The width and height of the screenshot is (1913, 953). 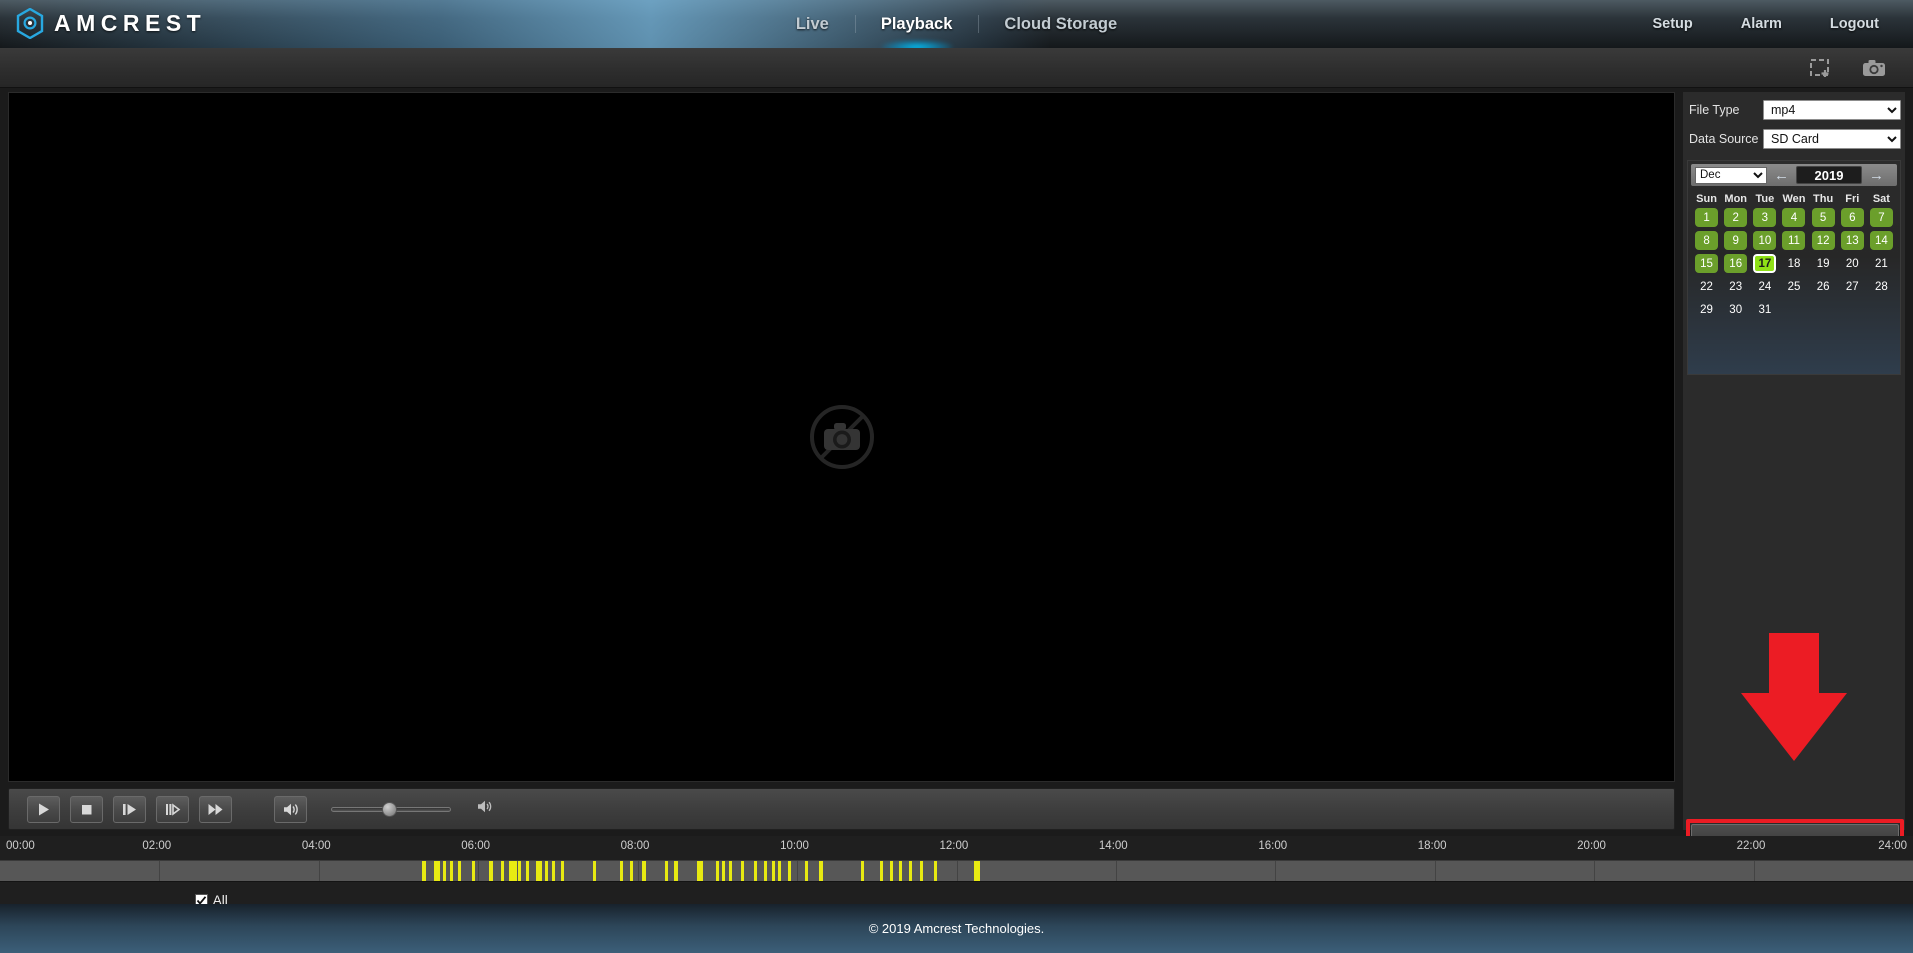 I want to click on data-source-select: SD Card, so click(x=1832, y=138).